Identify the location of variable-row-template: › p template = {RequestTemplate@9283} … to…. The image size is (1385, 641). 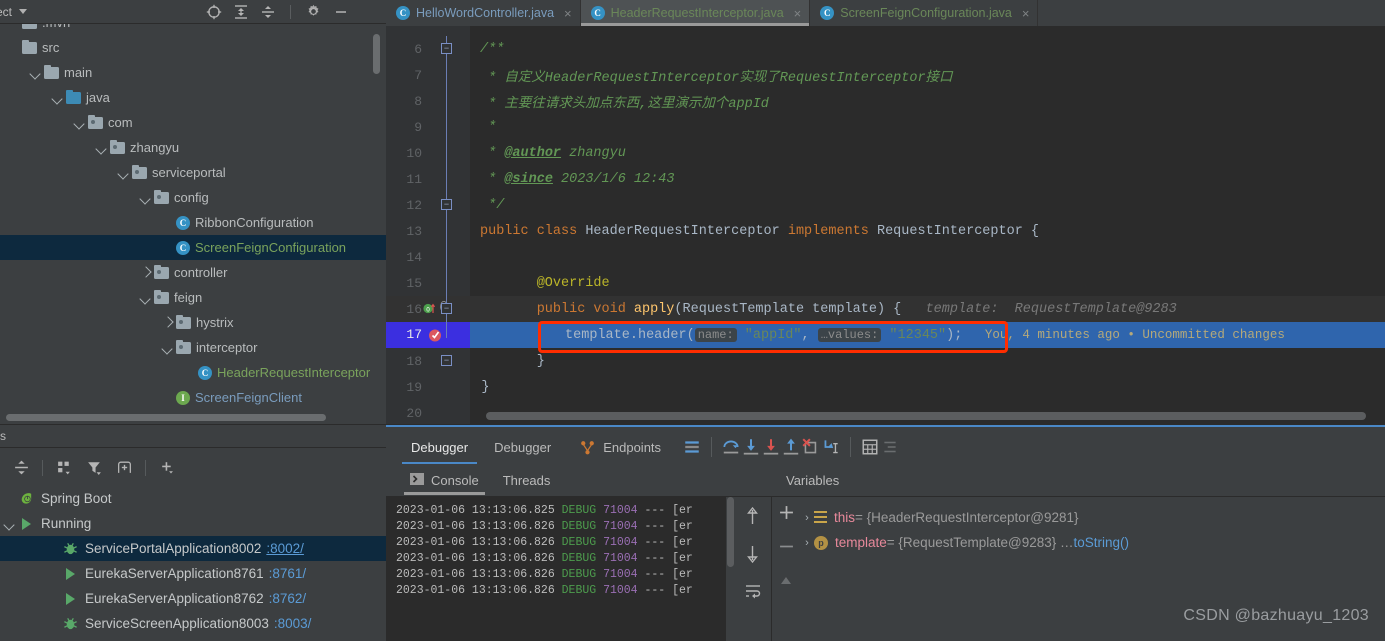
(1092, 542).